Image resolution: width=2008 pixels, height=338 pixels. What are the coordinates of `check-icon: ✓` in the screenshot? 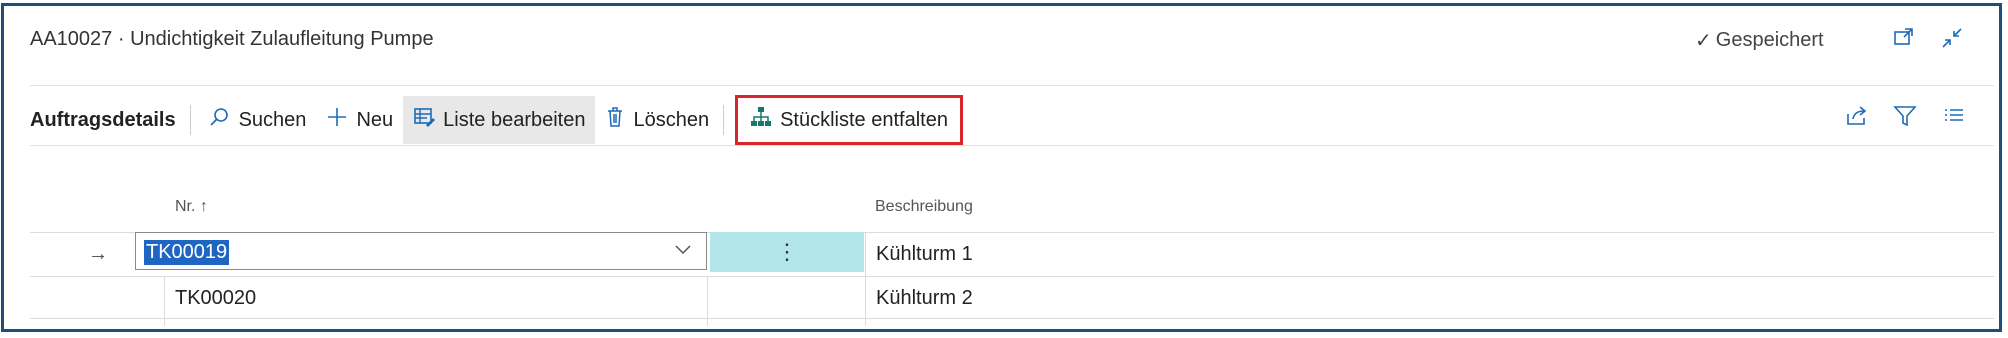 It's located at (1703, 41).